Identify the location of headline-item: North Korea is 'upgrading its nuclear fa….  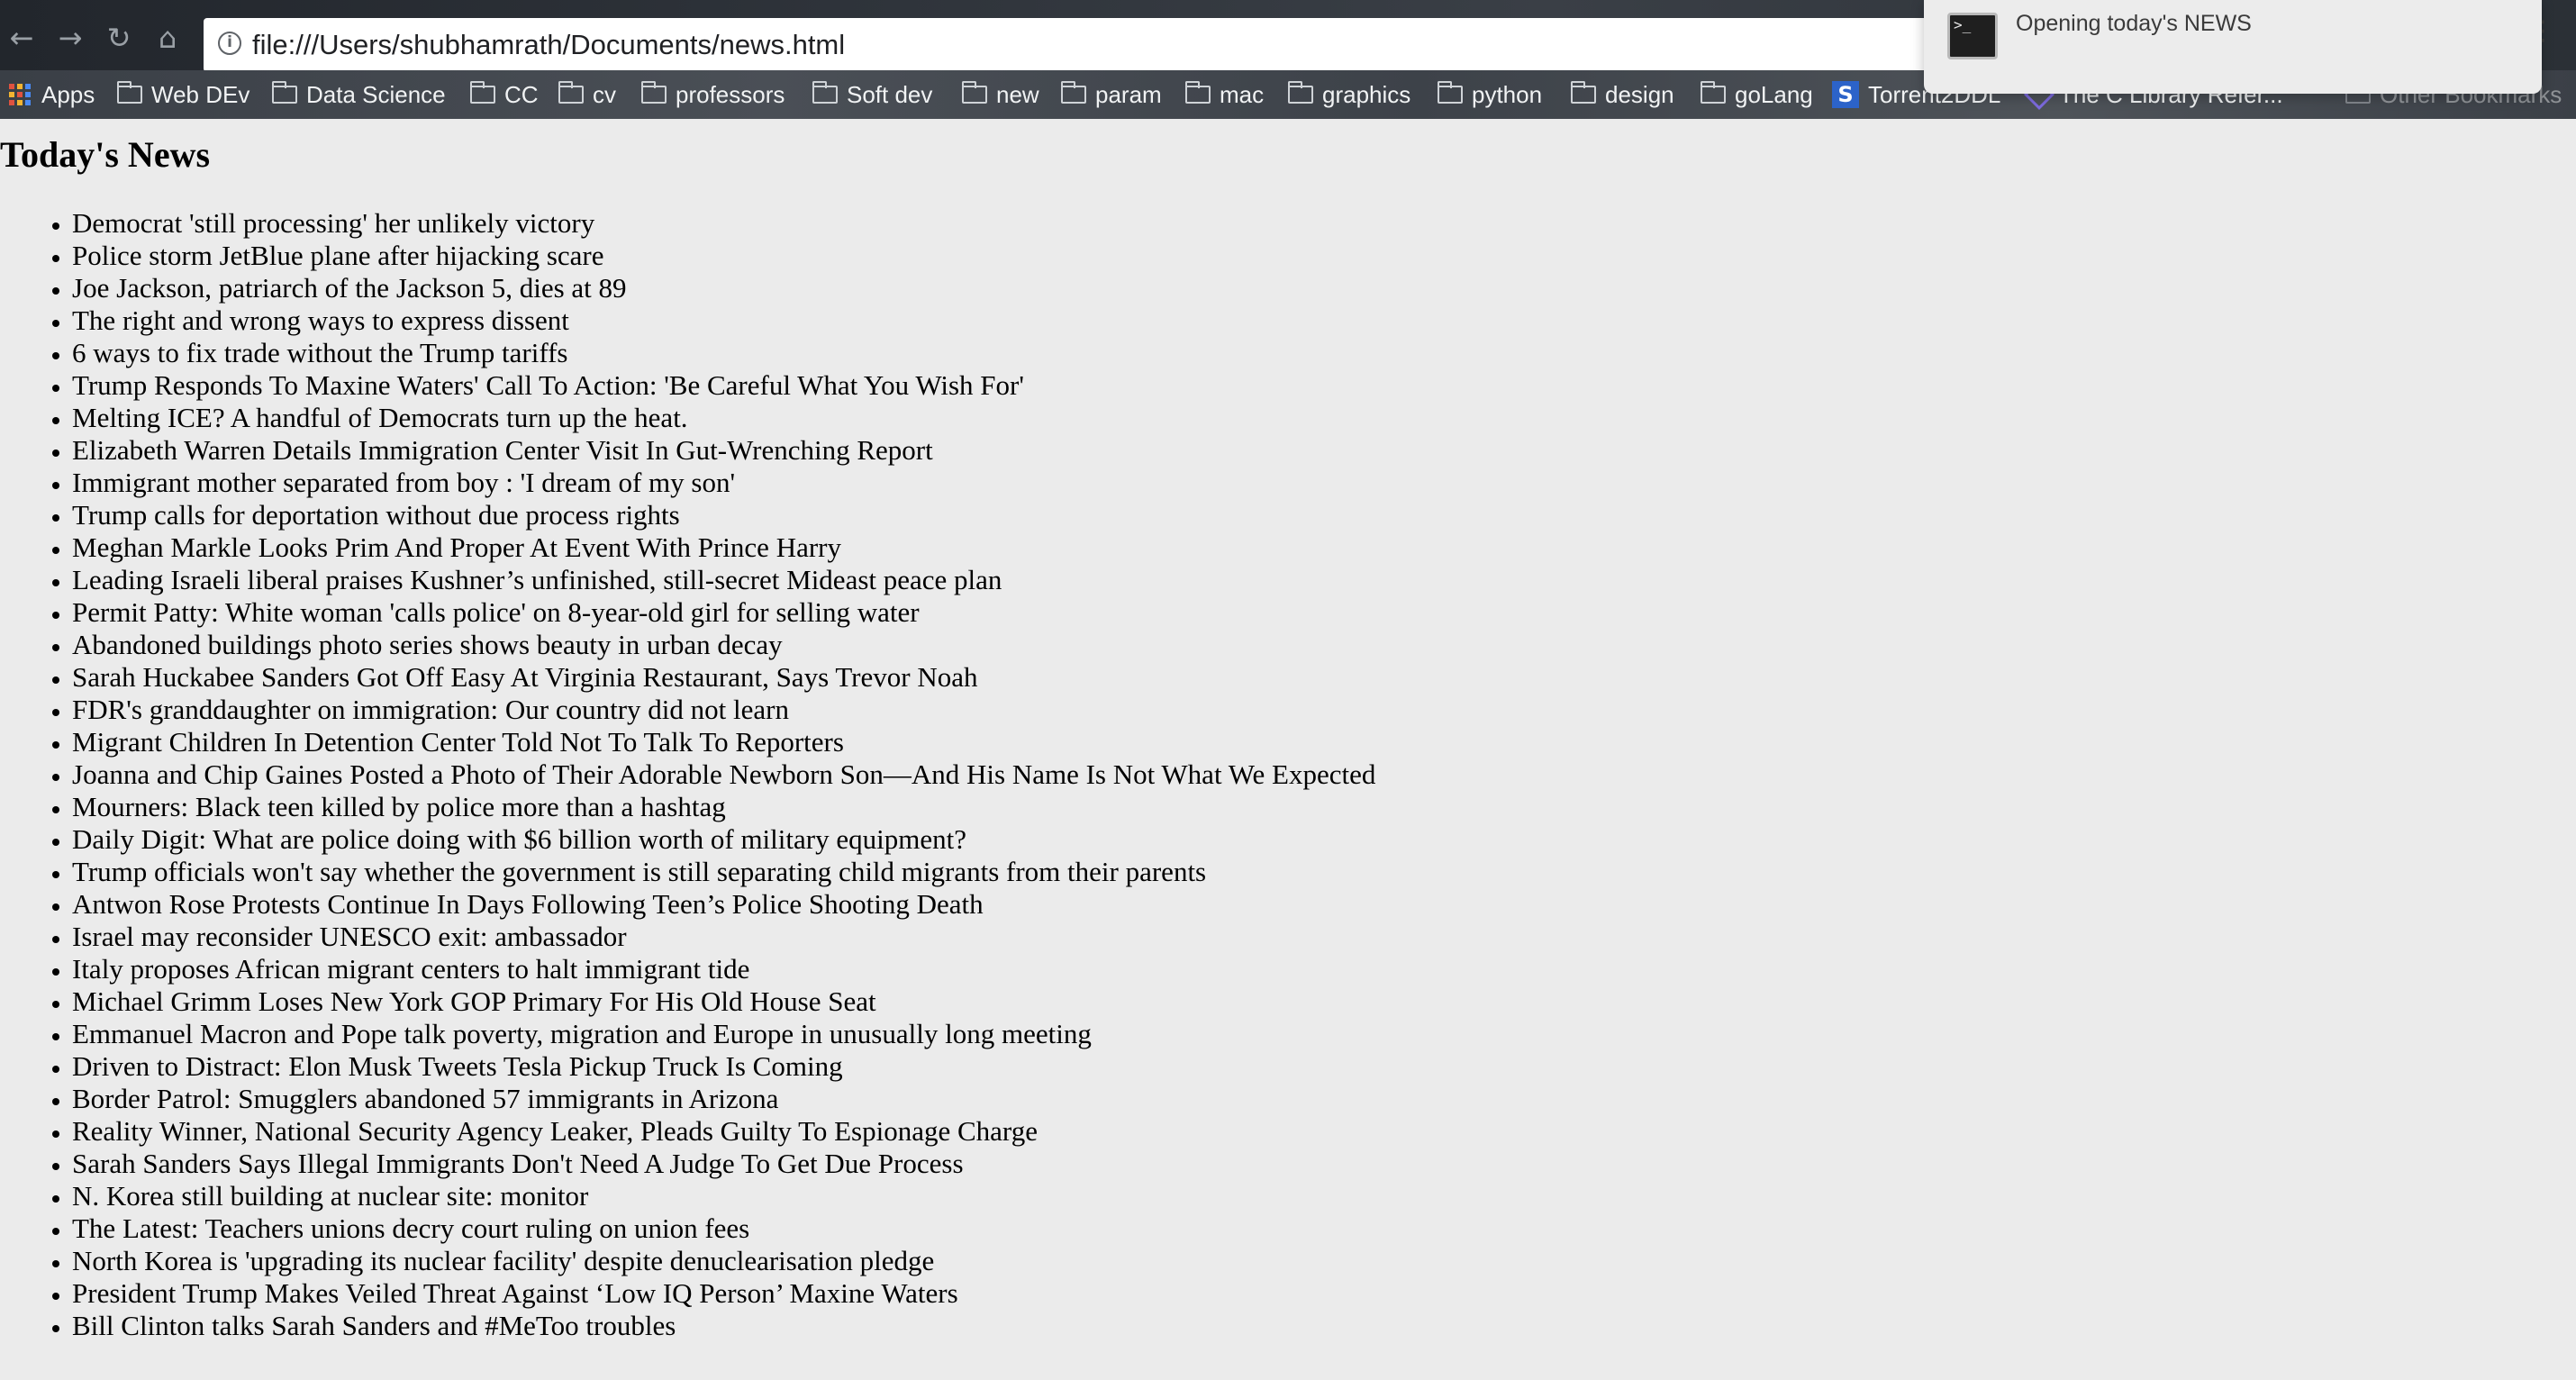
(723, 1261).